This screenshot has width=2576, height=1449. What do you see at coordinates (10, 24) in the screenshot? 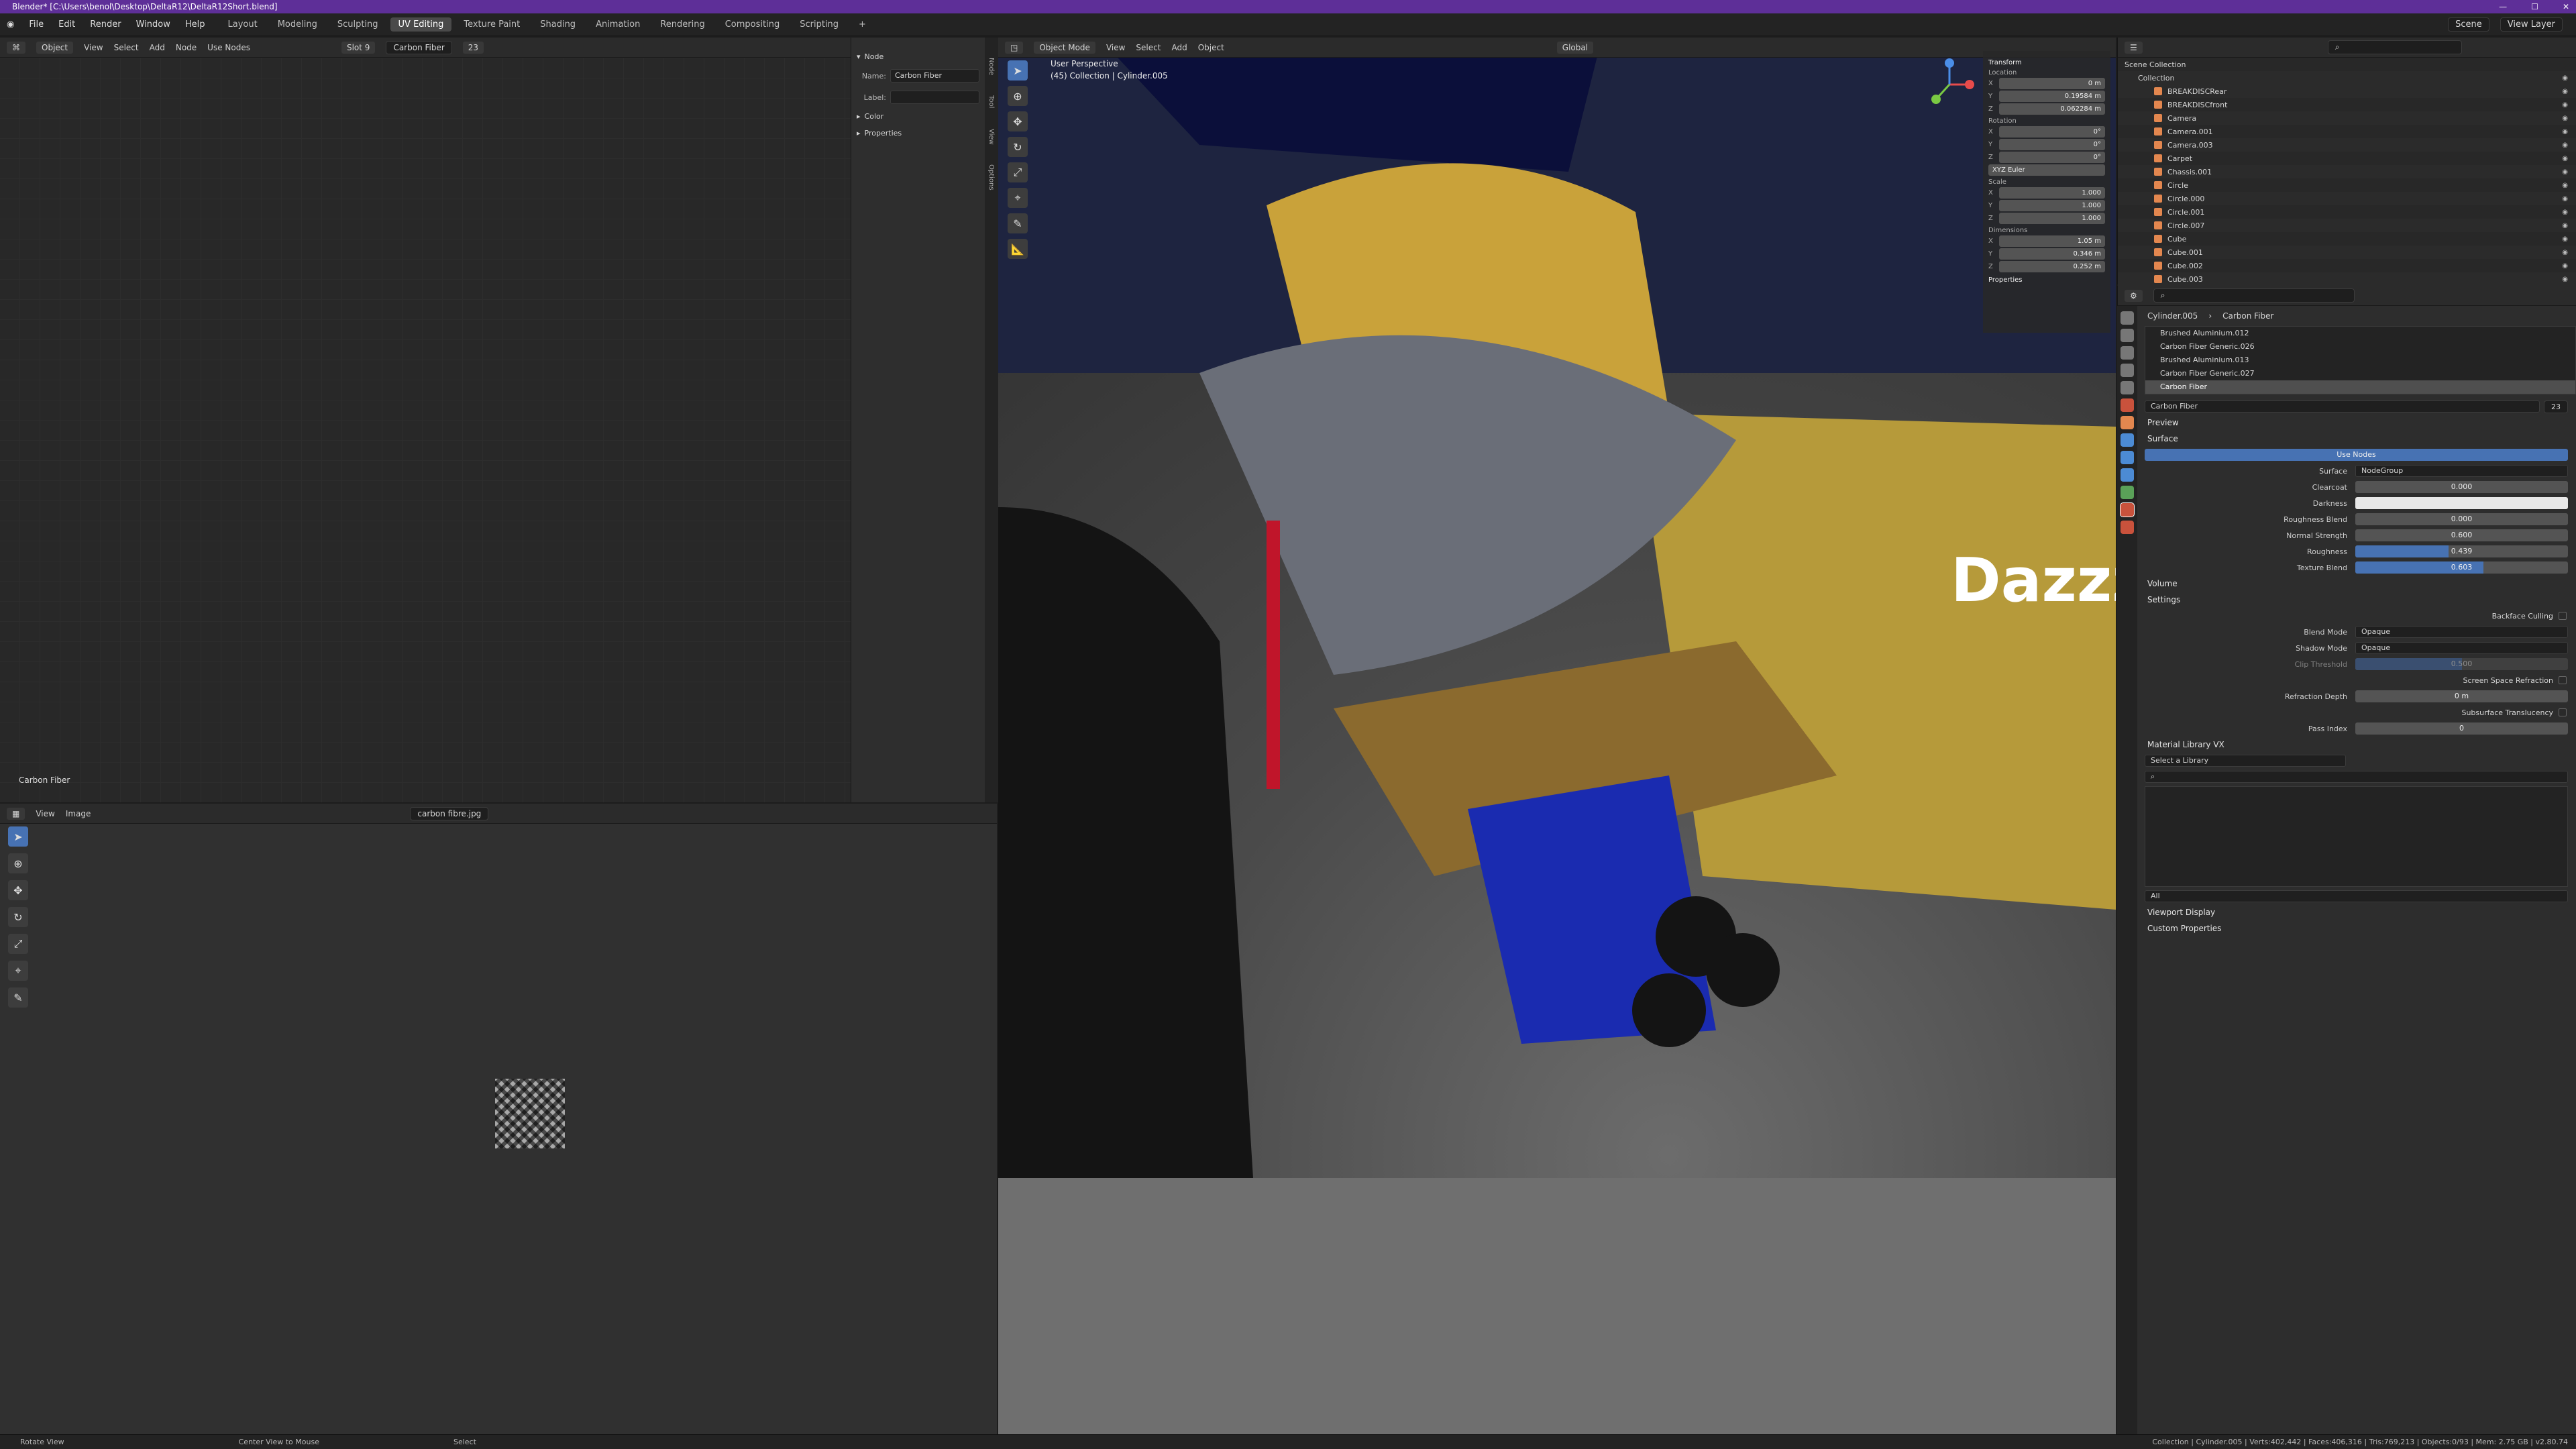
I see `blender-logo-icon: ◉` at bounding box center [10, 24].